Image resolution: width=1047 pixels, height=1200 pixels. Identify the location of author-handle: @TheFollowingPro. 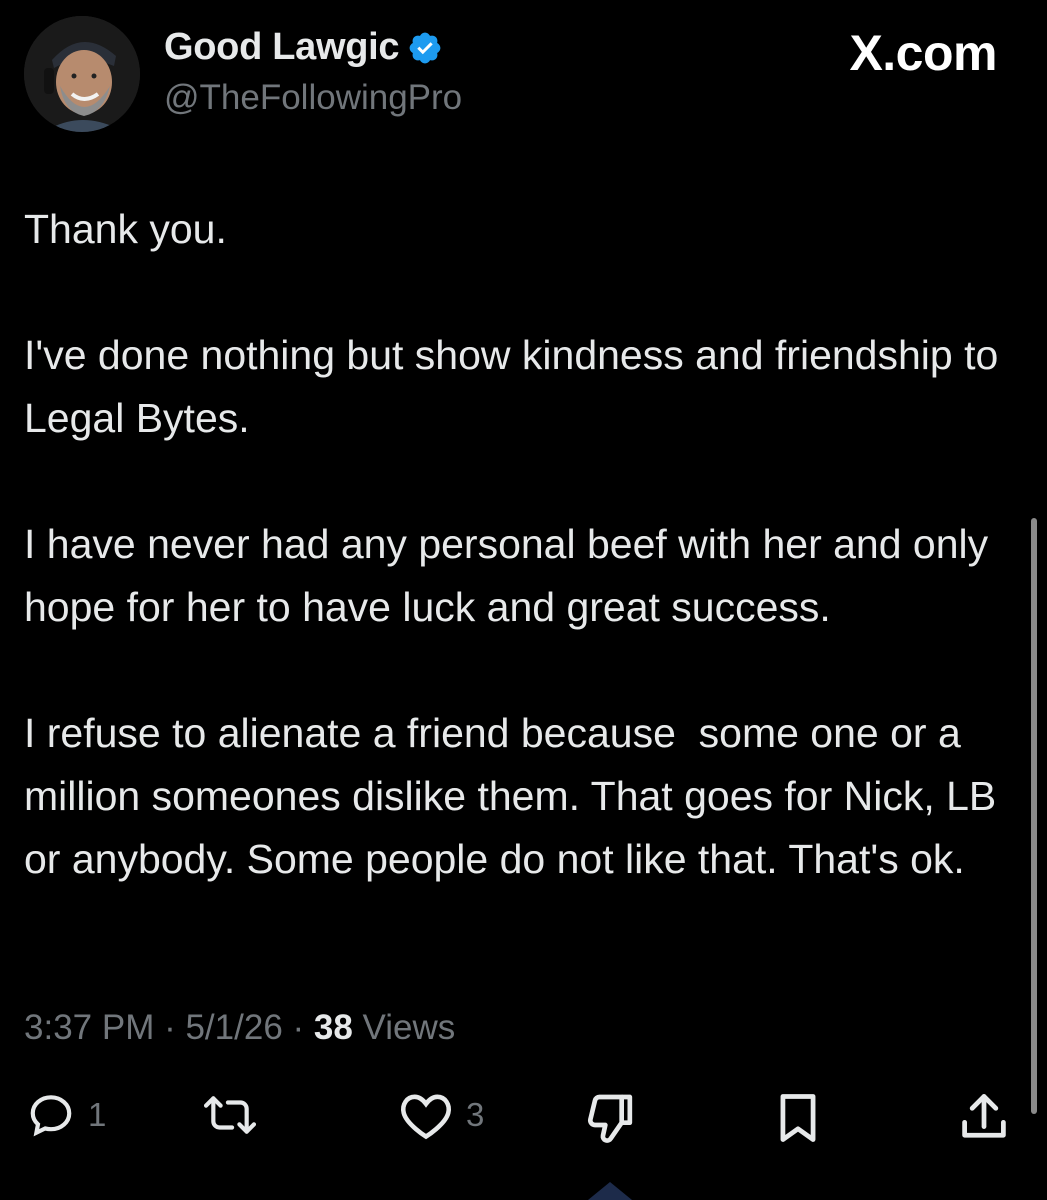
(313, 98).